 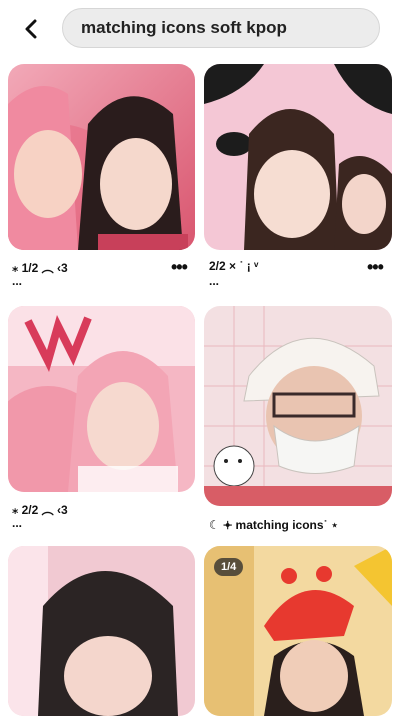 I want to click on search-query: matching icons soft kpop, so click(x=184, y=27).